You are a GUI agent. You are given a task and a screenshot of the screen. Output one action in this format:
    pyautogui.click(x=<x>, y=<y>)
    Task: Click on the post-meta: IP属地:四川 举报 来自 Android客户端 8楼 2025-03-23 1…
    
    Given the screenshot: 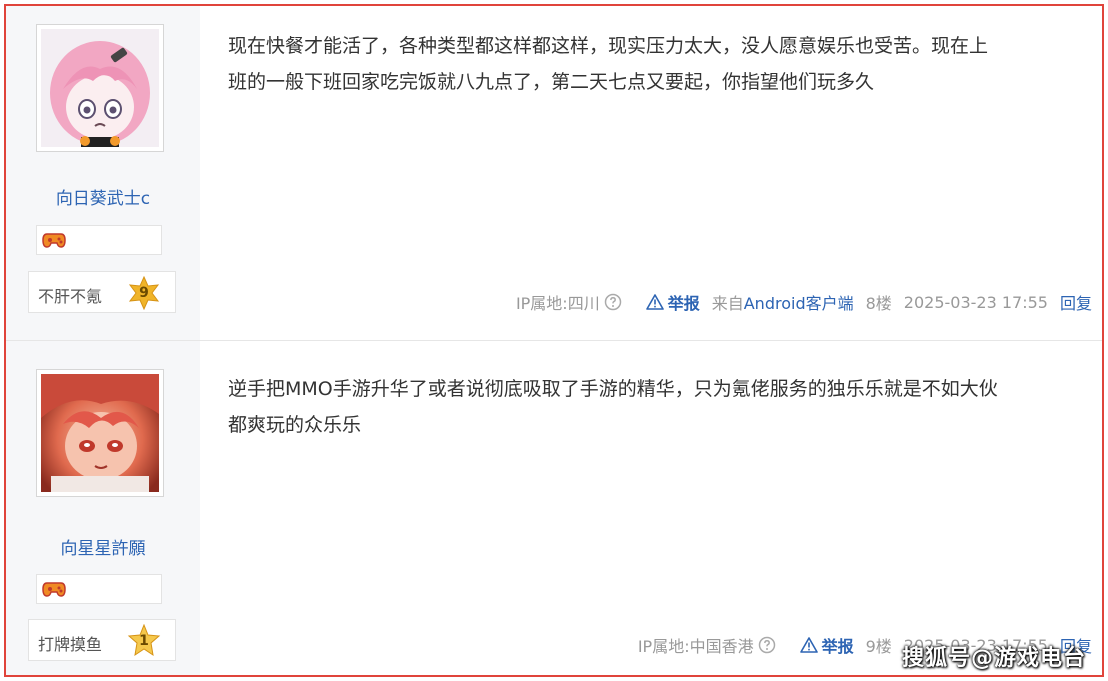 What is the action you would take?
    pyautogui.click(x=804, y=302)
    